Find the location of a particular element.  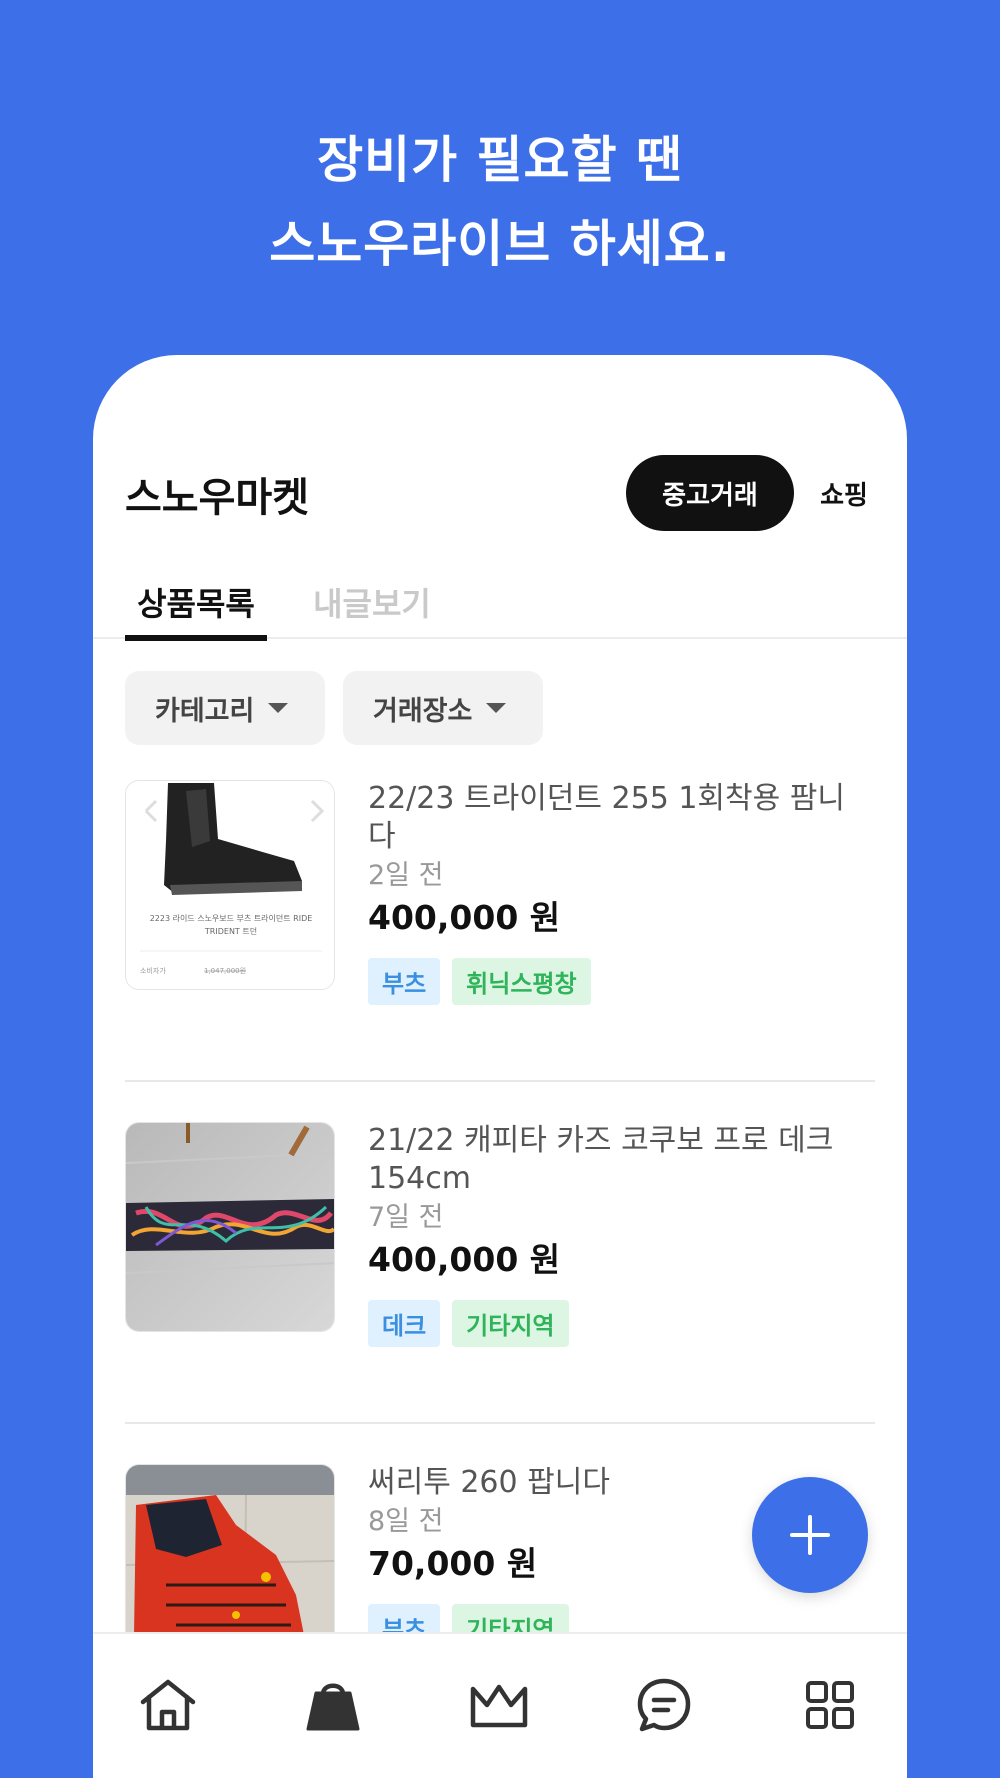

item-time: 7일 전 is located at coordinates (406, 1217).